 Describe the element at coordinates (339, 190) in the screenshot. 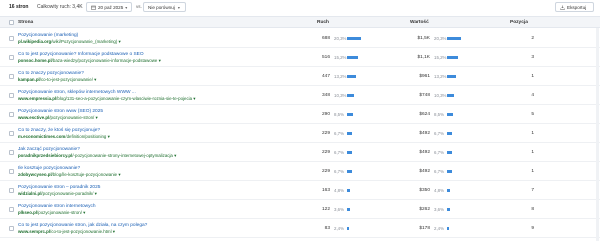

I see `traffic-percent: 4,8%` at that location.